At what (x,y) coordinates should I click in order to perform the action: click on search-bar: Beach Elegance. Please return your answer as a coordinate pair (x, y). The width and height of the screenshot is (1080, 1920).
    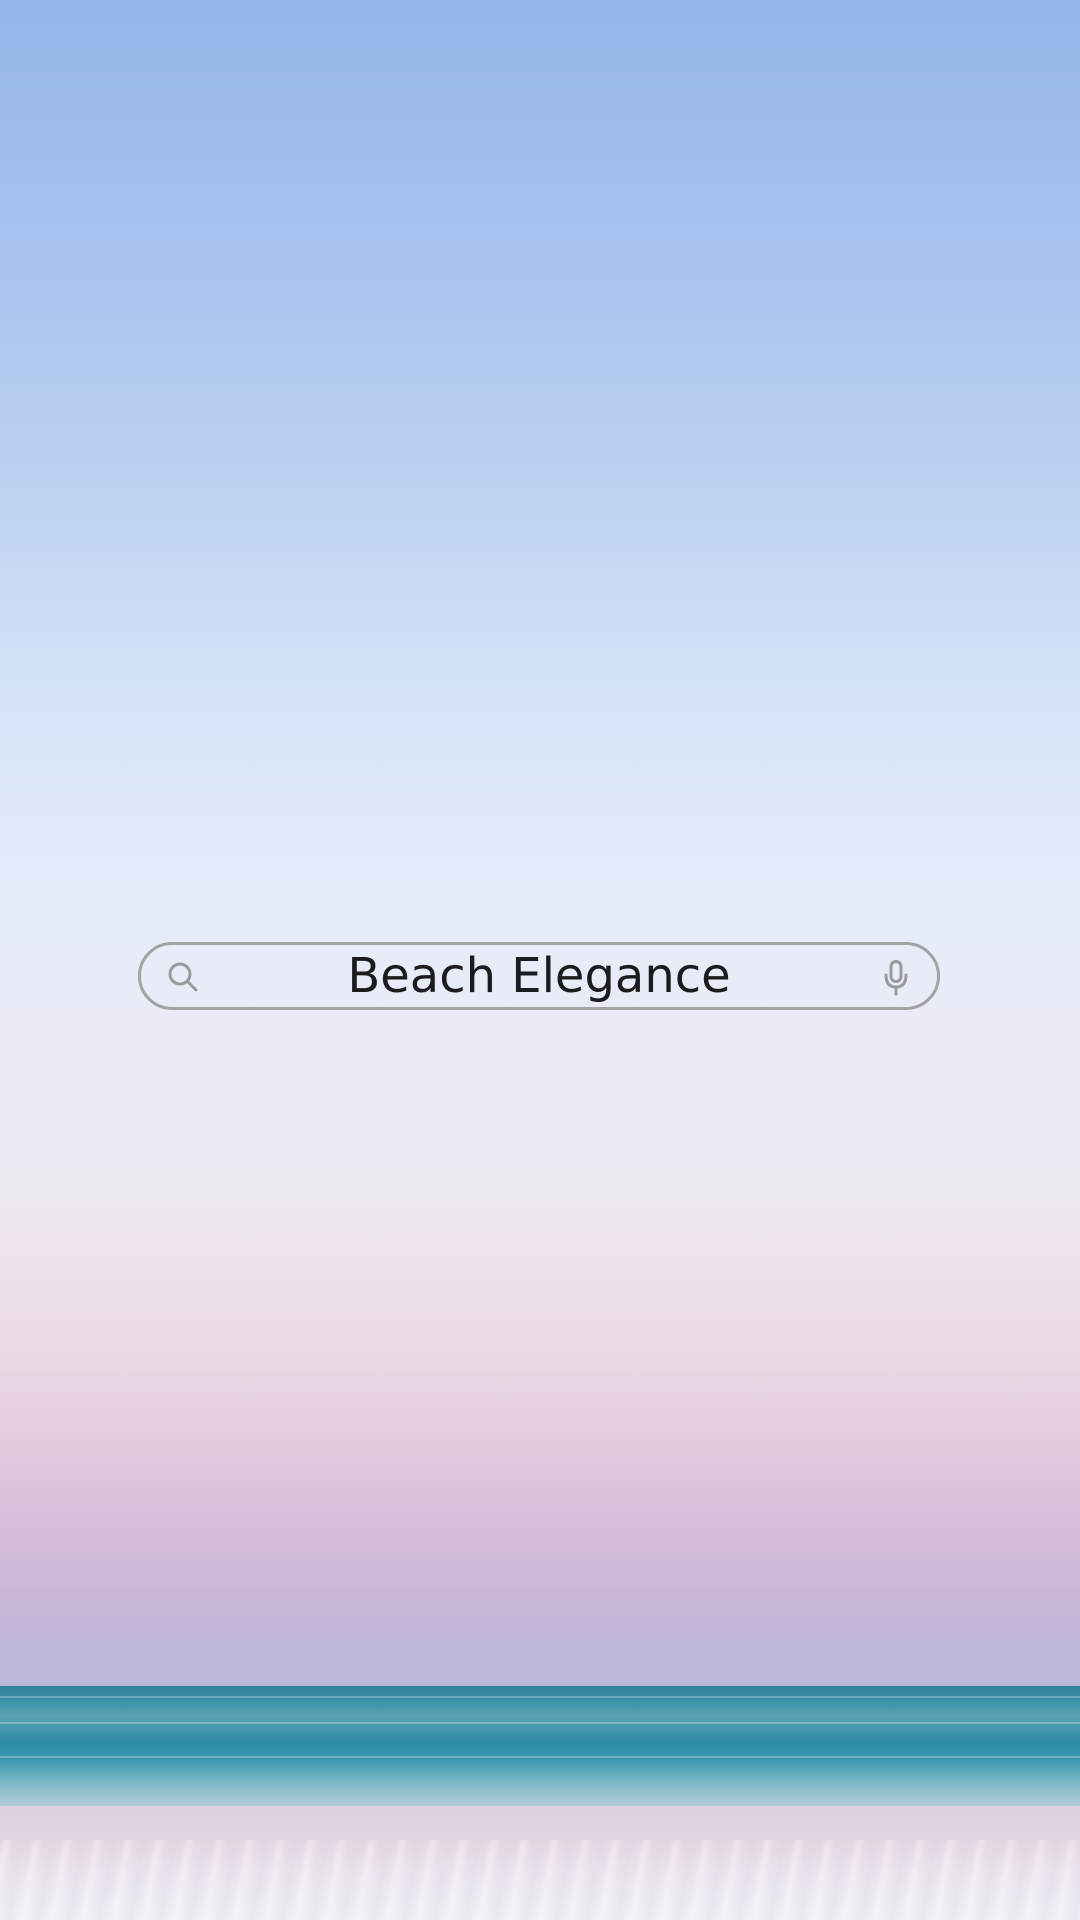
    Looking at the image, I should click on (539, 976).